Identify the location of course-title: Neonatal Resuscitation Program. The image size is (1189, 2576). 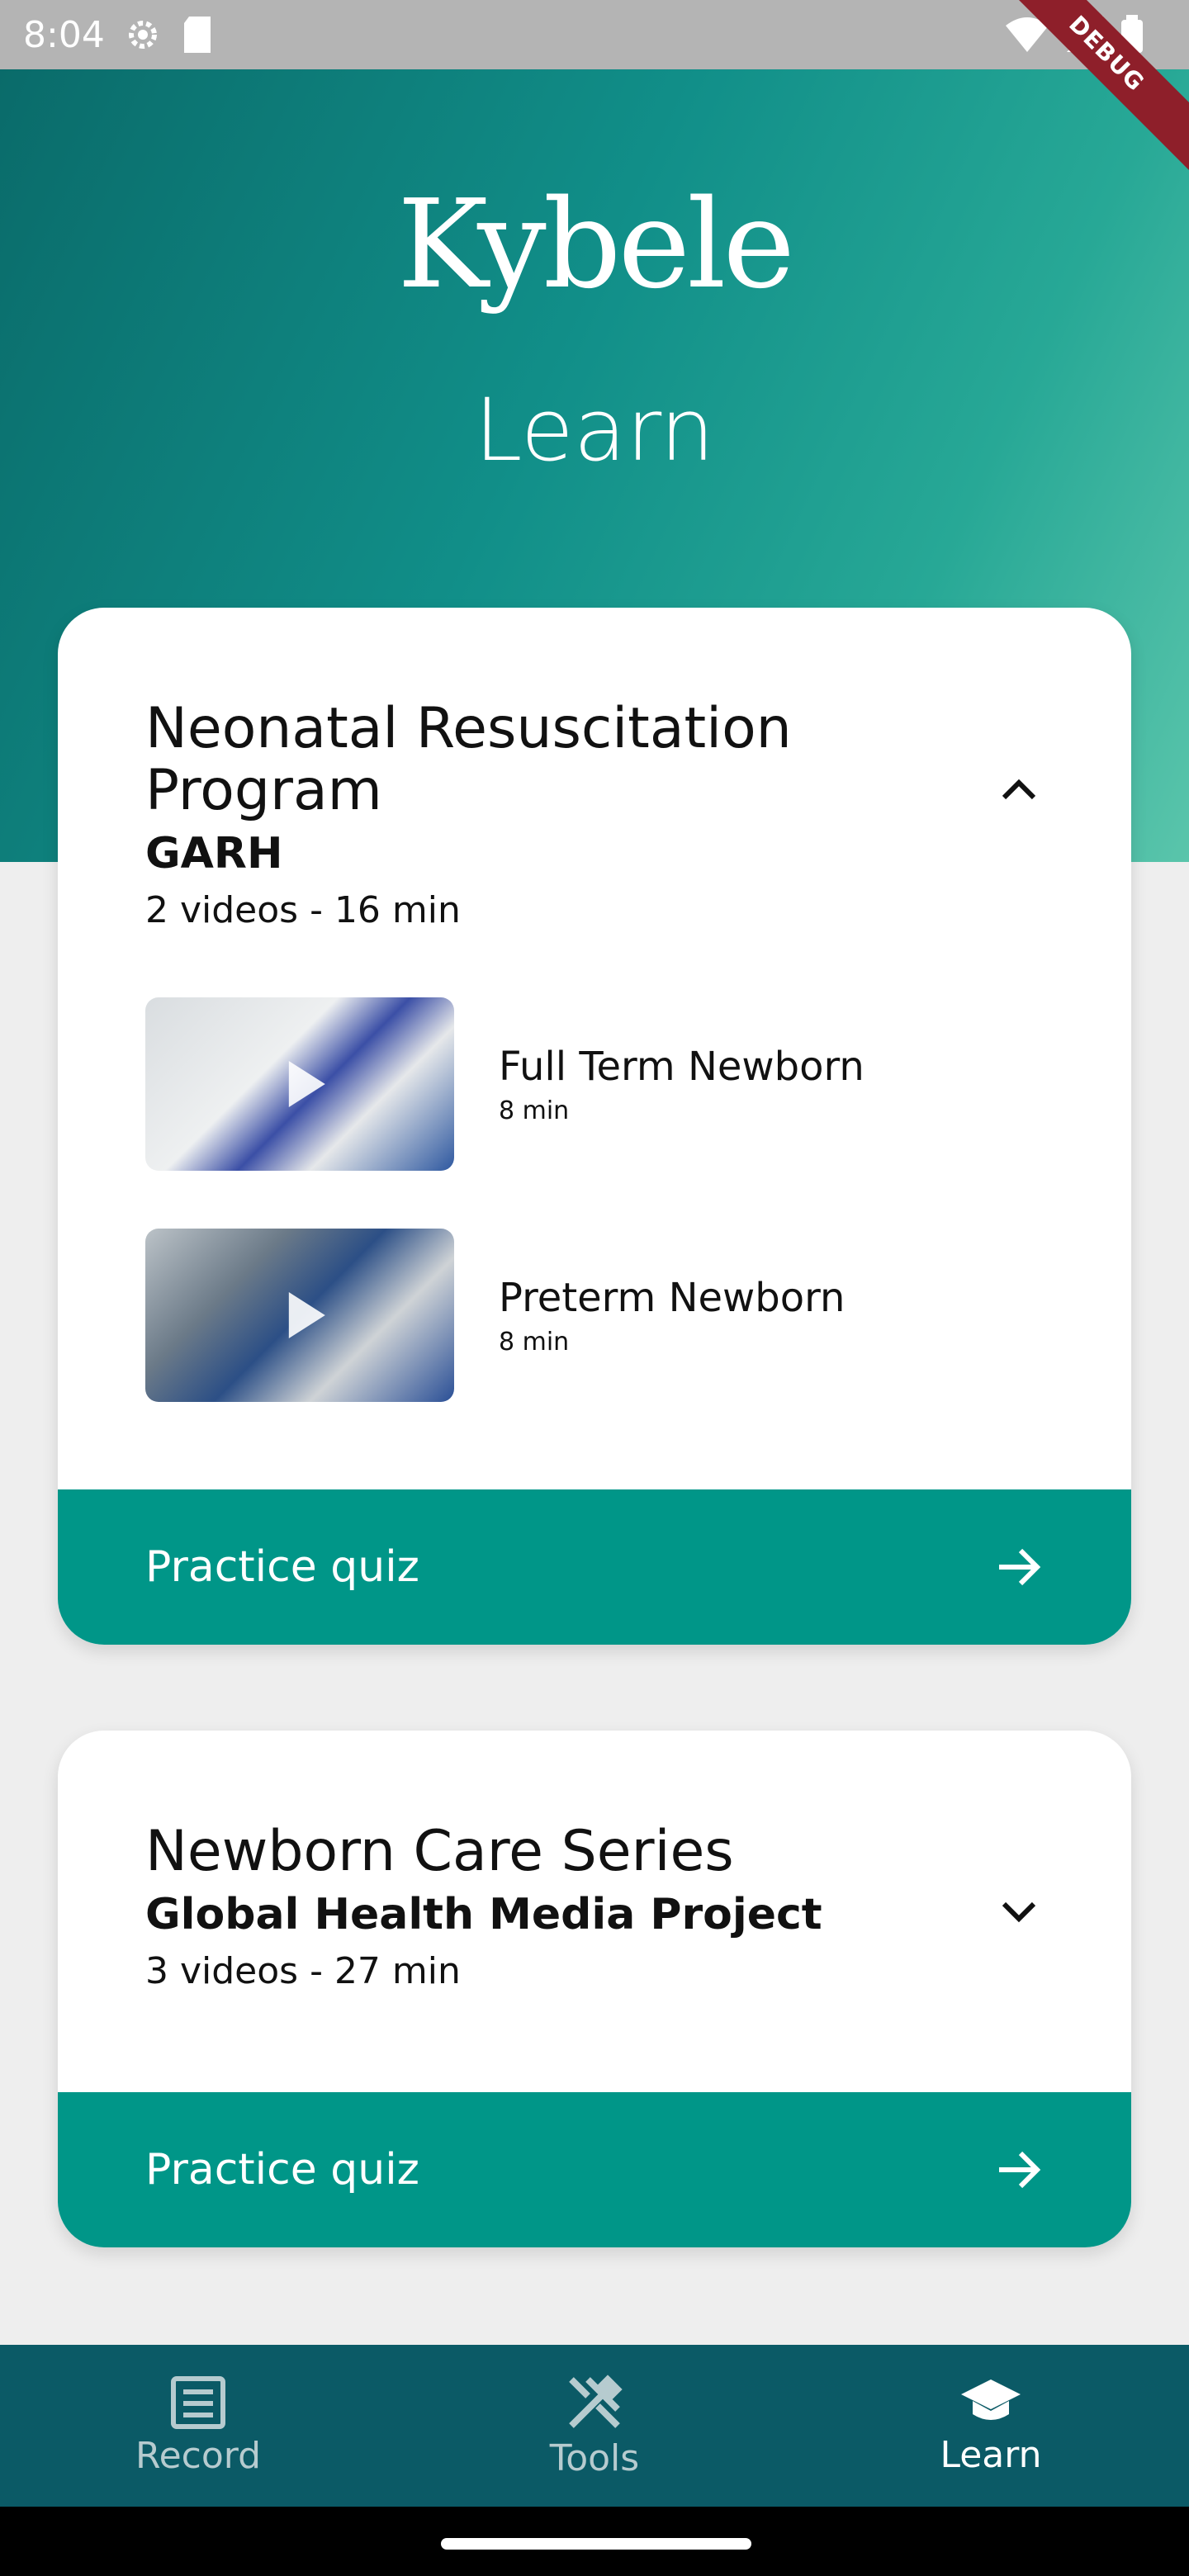
(468, 759).